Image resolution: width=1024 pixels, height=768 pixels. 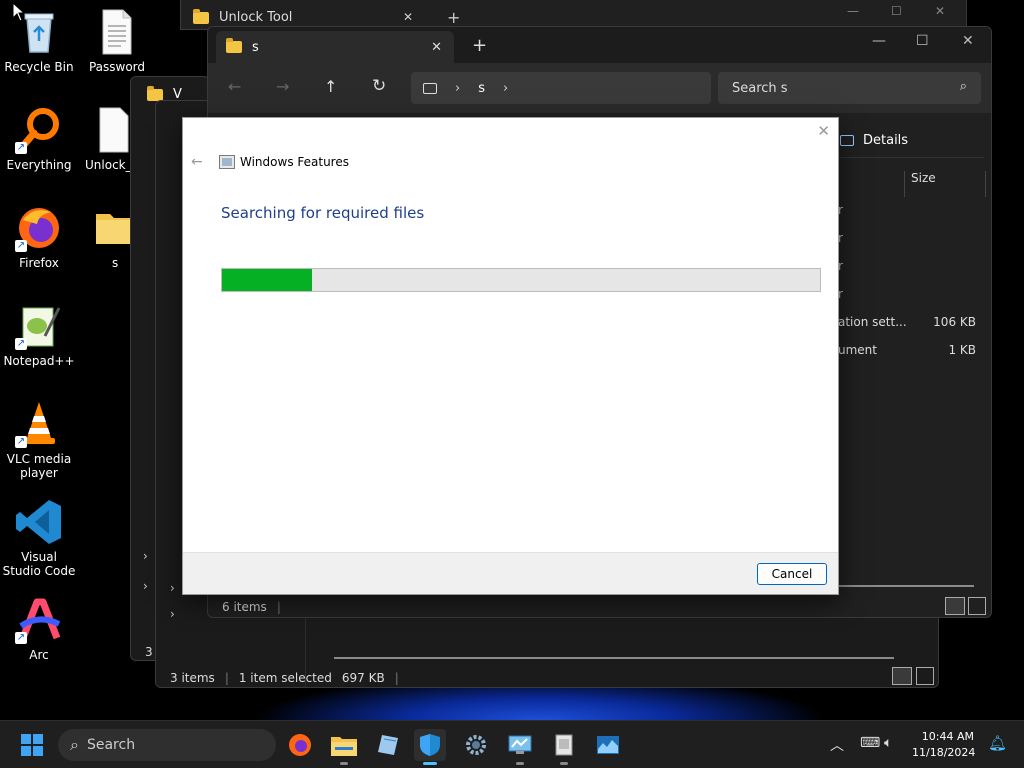 What do you see at coordinates (837, 745) in the screenshot?
I see `show-hidden-icons-chevron-icon: ︿` at bounding box center [837, 745].